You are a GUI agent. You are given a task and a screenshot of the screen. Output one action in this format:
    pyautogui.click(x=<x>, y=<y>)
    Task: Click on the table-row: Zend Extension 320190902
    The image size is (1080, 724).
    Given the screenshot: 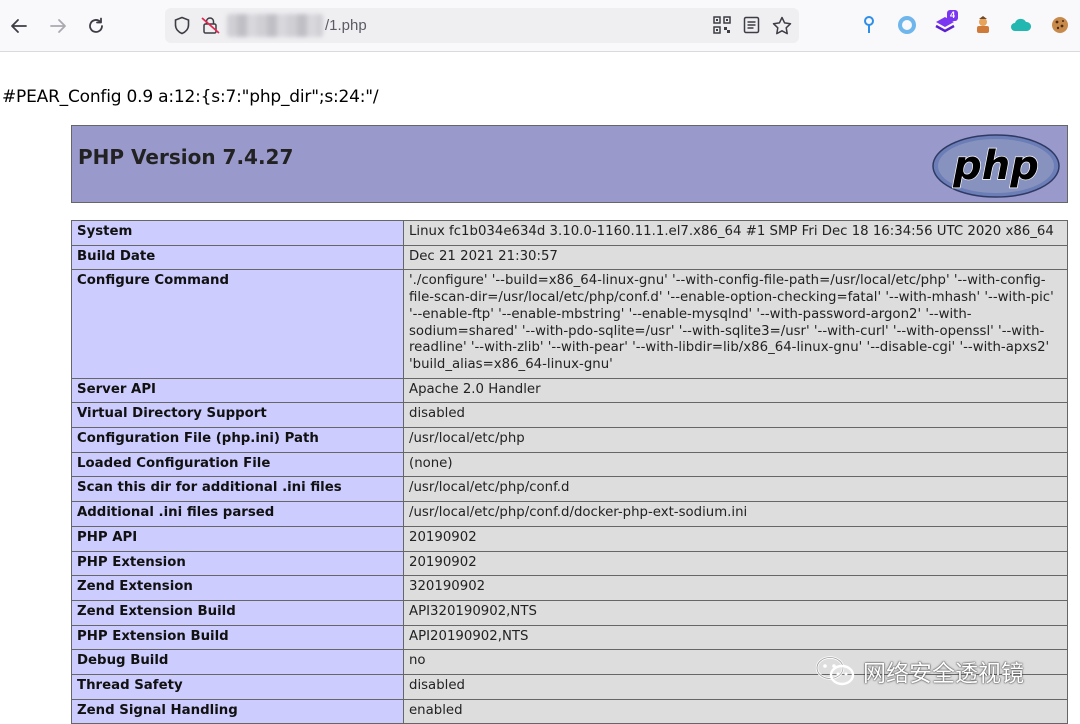 What is the action you would take?
    pyautogui.click(x=569, y=588)
    